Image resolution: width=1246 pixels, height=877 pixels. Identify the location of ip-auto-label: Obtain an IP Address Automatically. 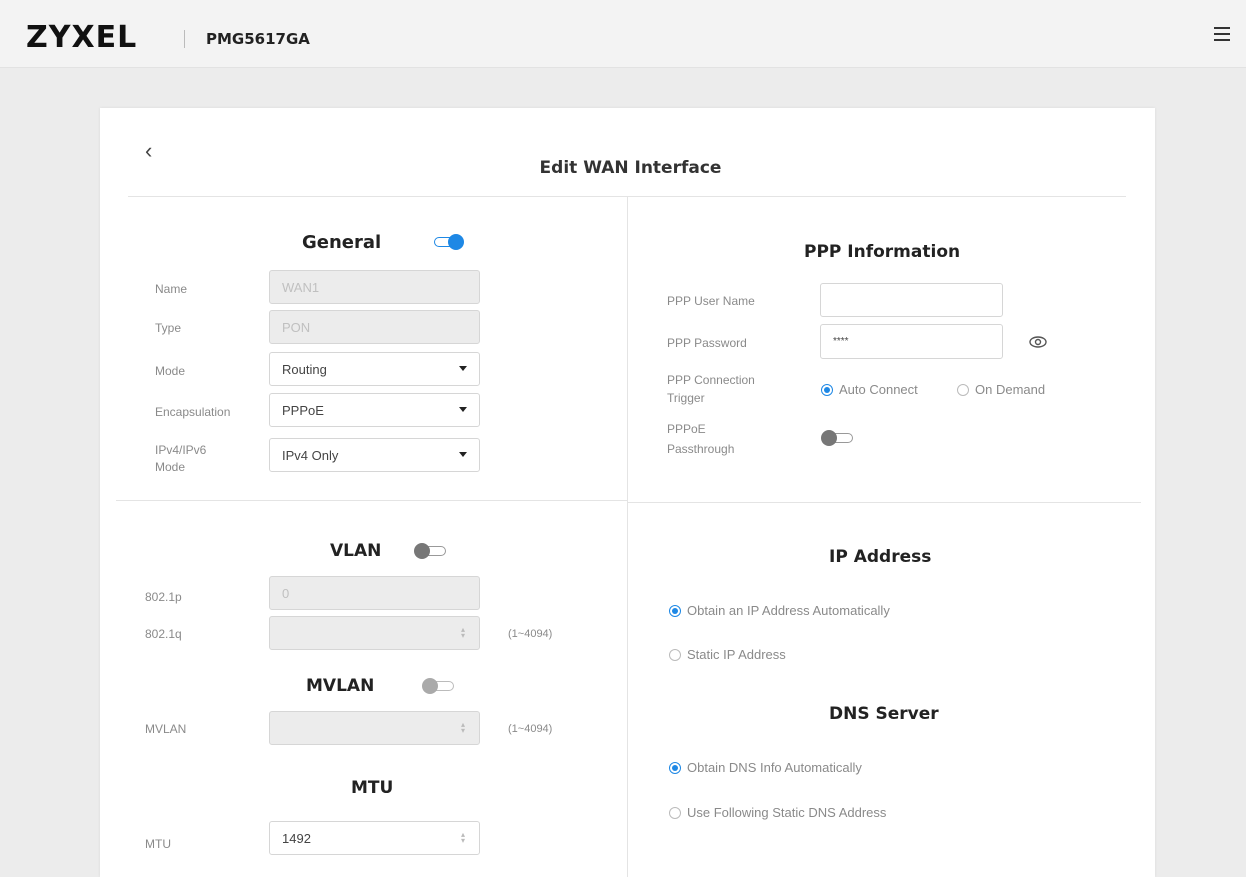
(788, 610).